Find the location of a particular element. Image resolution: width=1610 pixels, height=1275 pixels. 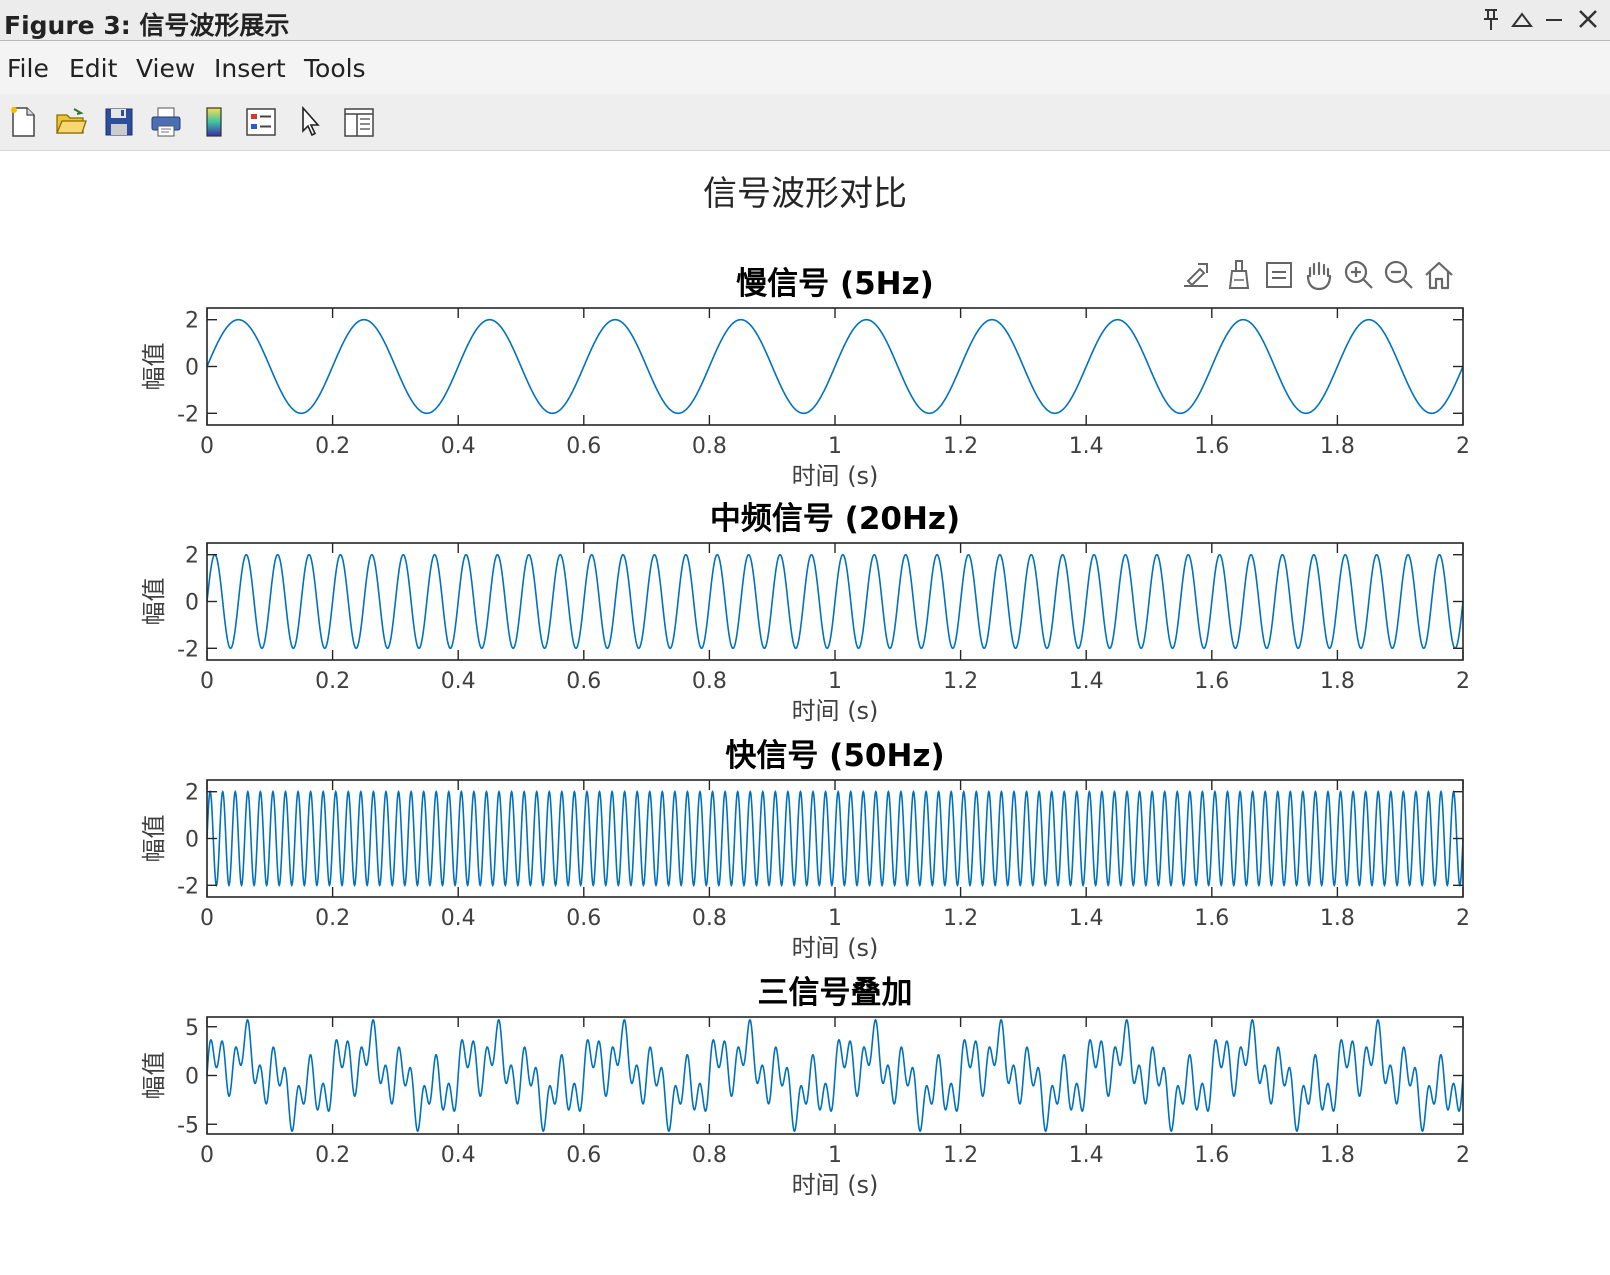

colorbar-icon is located at coordinates (214, 122).